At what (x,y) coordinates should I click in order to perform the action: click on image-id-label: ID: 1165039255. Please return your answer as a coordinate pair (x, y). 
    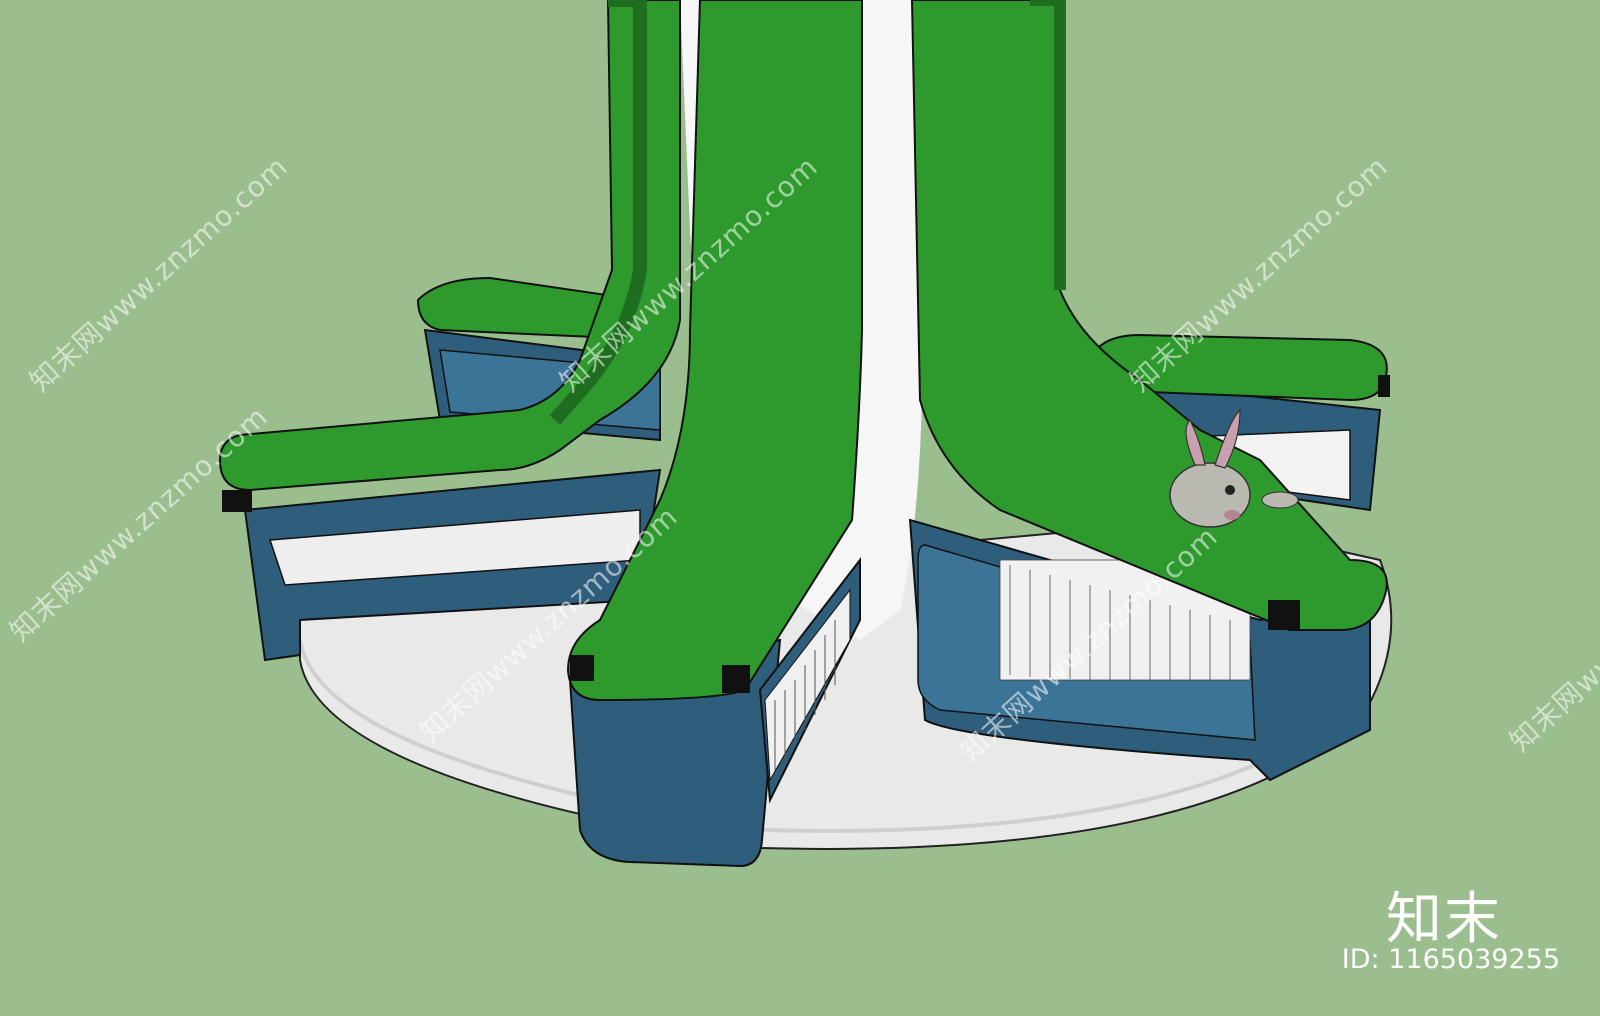
    Looking at the image, I should click on (1450, 959).